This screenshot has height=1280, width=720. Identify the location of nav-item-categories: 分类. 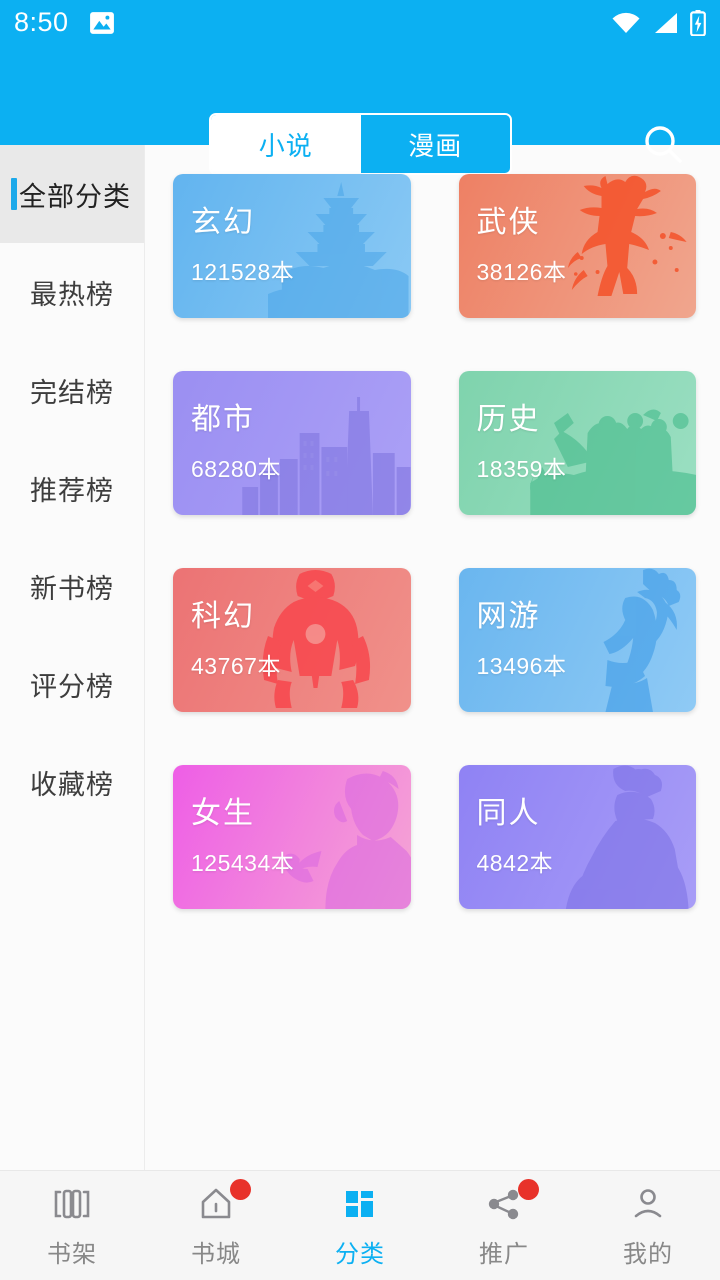
(360, 1225).